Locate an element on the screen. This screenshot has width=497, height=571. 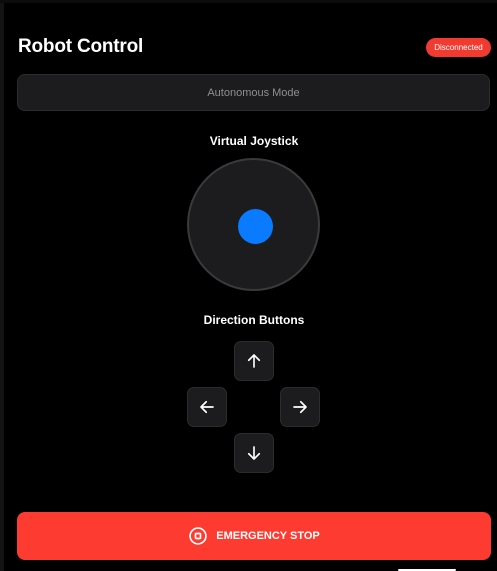
virtual-joystick is located at coordinates (253, 224).